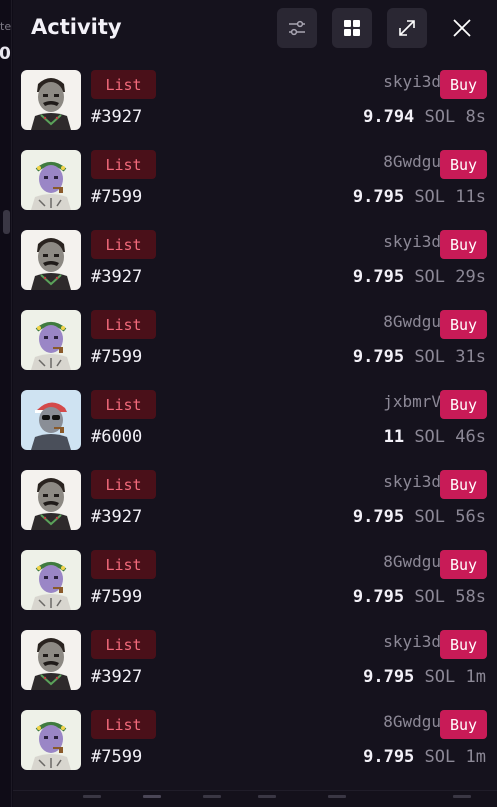 The image size is (497, 807). I want to click on activity-row: List #7599 8Gwdgu Buy 9.795 SOL 31s, so click(255, 340).